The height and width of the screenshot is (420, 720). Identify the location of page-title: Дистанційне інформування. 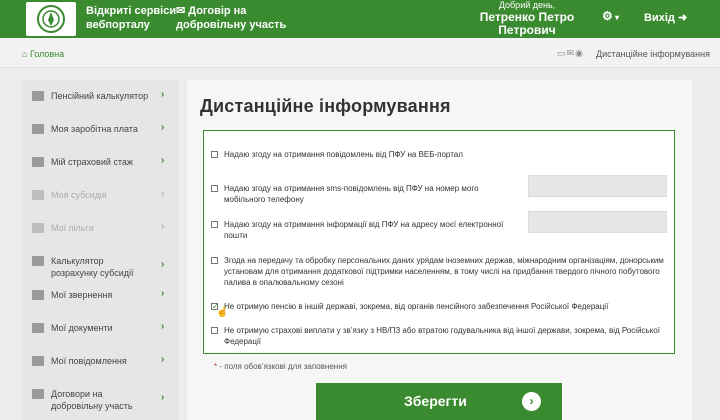
(325, 106).